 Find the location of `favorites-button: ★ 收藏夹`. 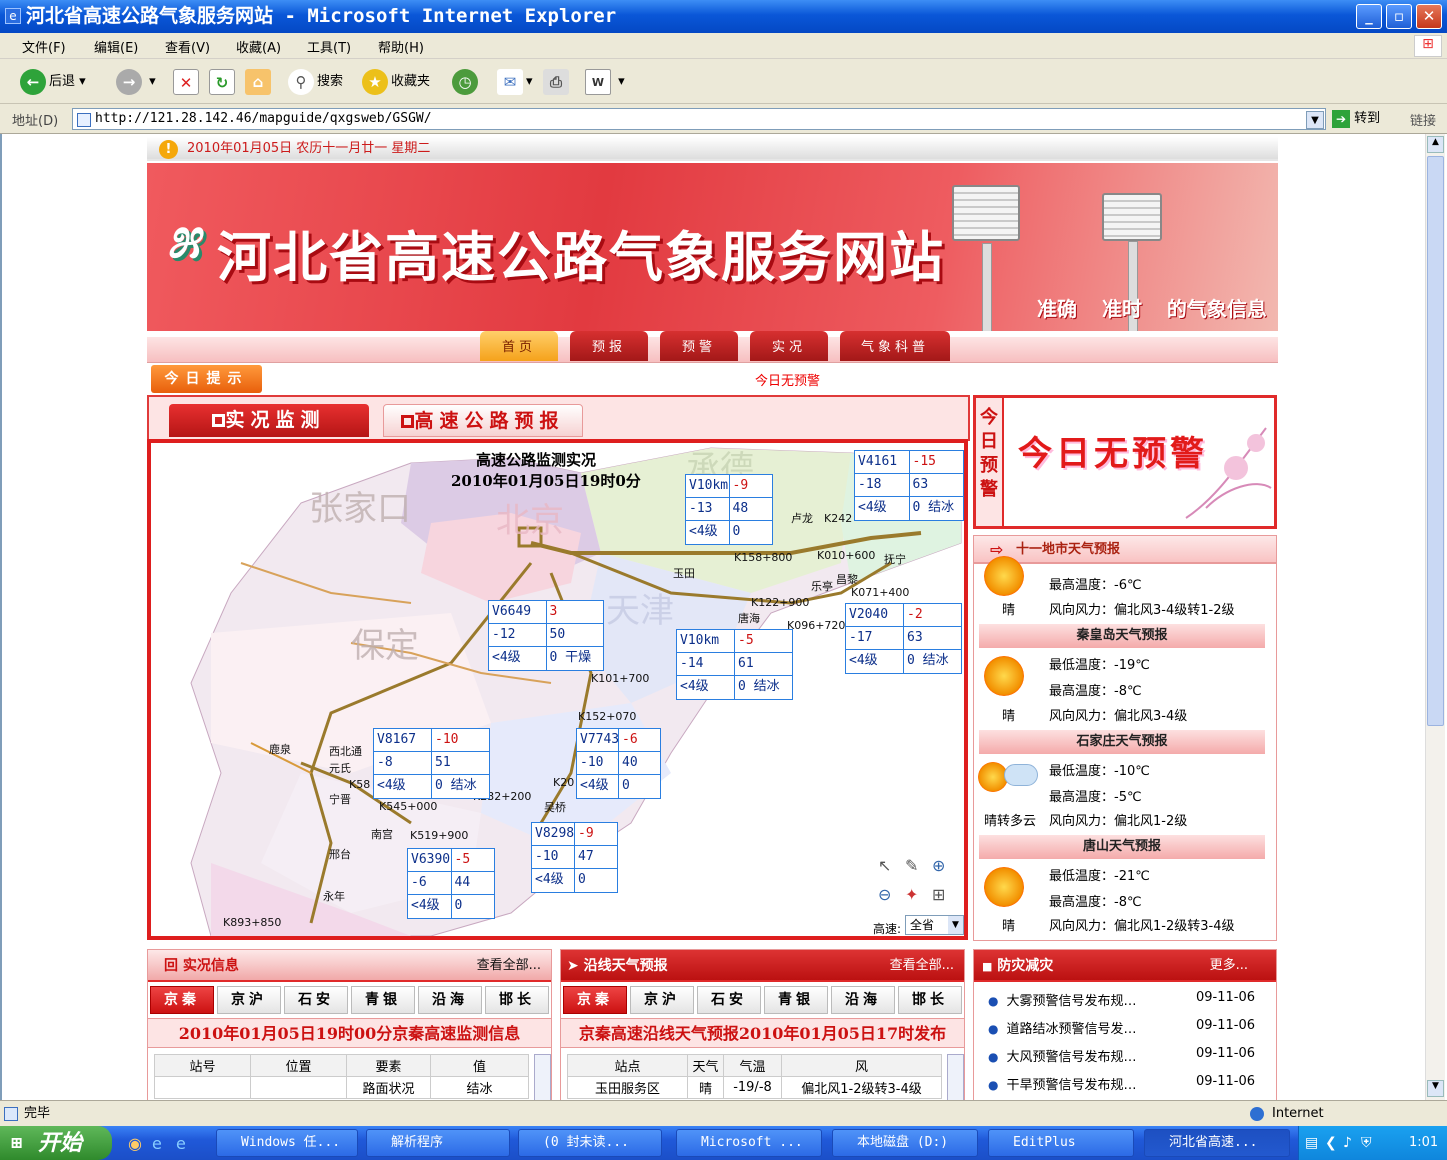

favorites-button: ★ 收藏夹 is located at coordinates (396, 82).